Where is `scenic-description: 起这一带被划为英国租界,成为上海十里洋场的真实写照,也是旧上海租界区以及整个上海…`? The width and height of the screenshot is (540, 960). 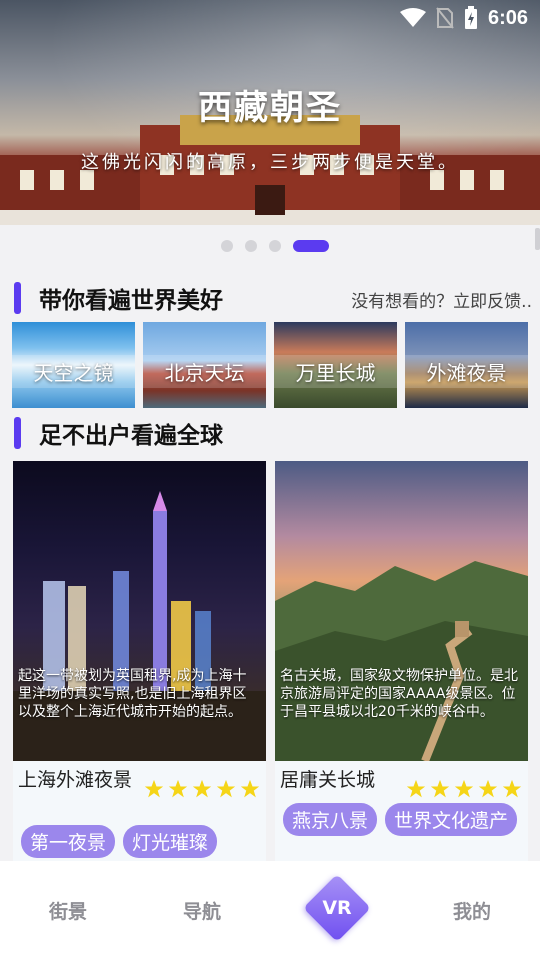 scenic-description: 起这一带被划为英国租界,成为上海十里洋场的真实写照,也是旧上海租界区以及整个上海… is located at coordinates (132, 694).